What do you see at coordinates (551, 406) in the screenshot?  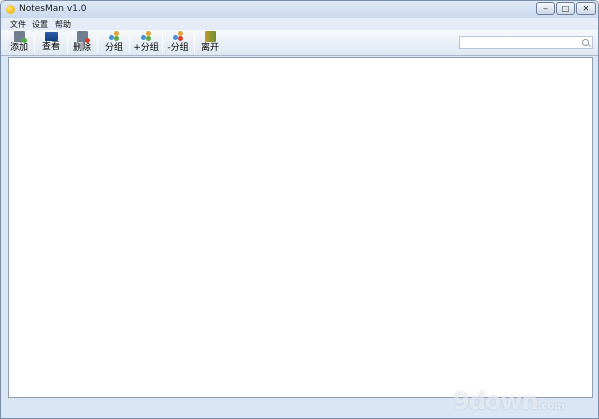 I see `watermark-suffix: .com` at bounding box center [551, 406].